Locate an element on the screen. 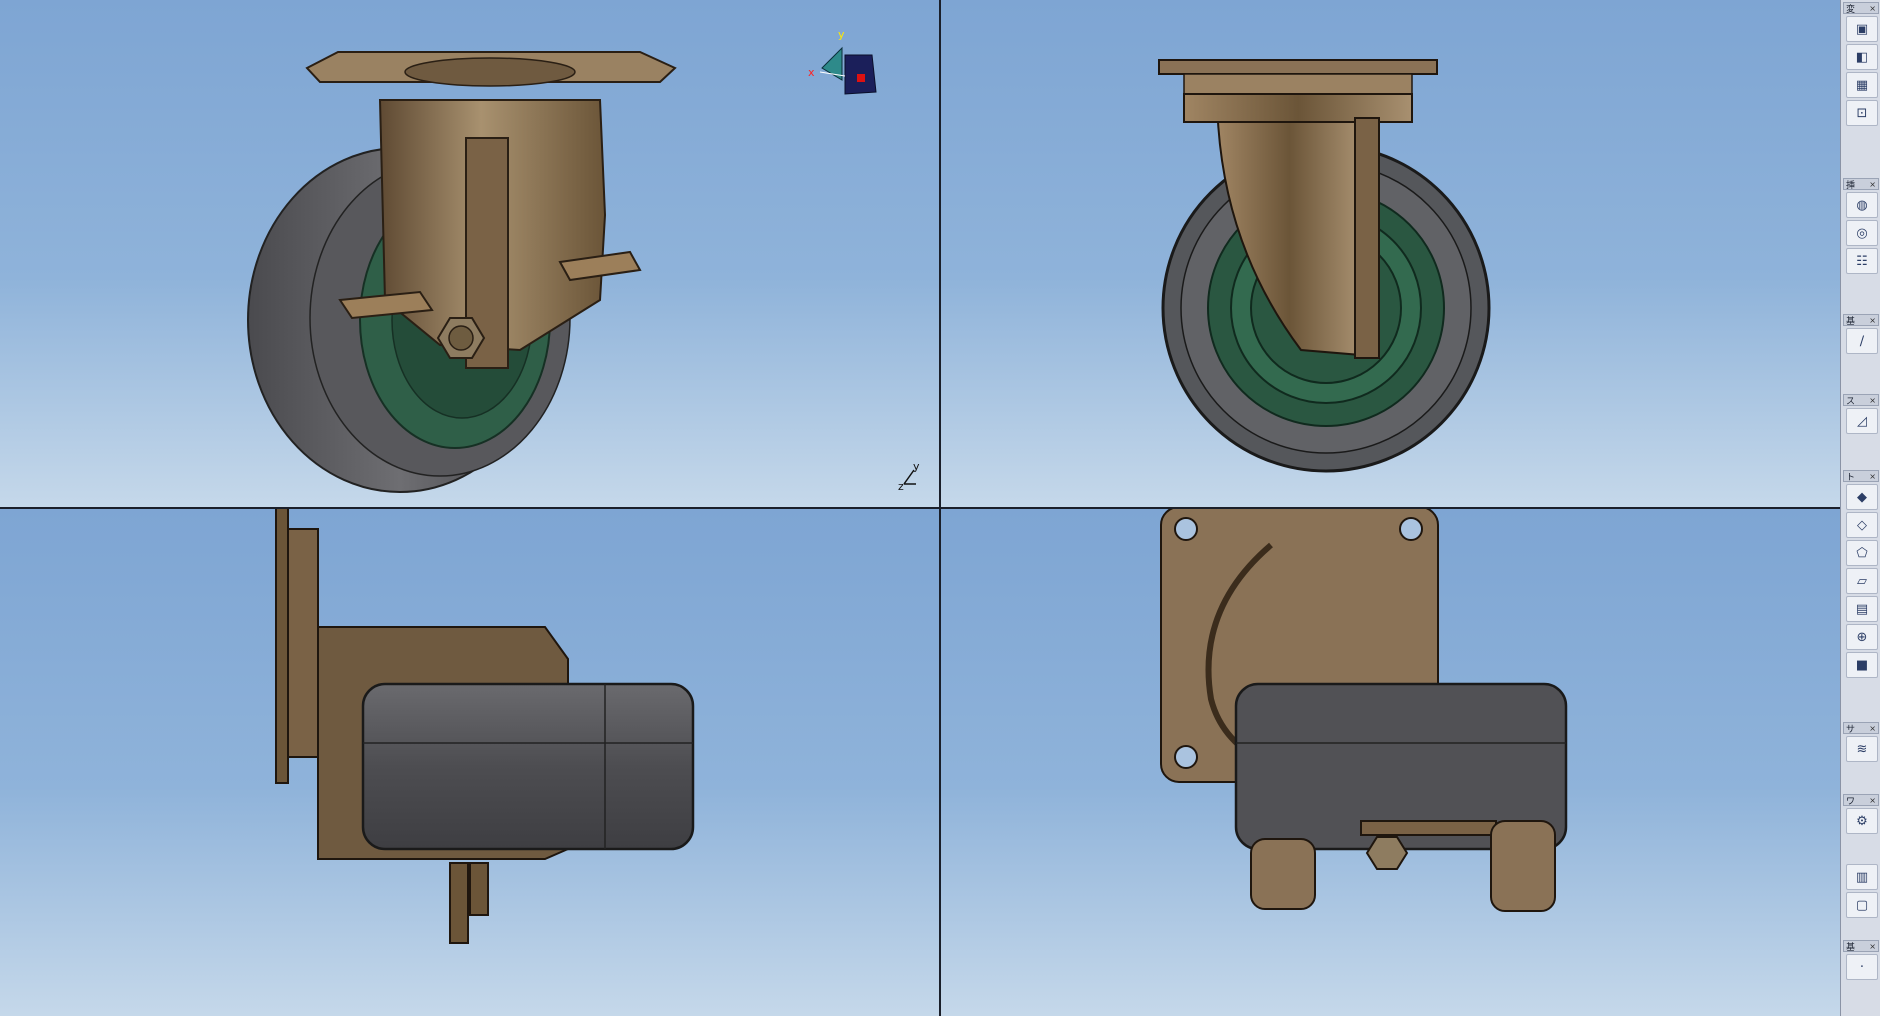 This screenshot has height=1016, width=1880. toolbar-group-tools: ト × ◆ ◇ ⬠ ▱ ▤ ⊕ ■ is located at coordinates (1861, 575).